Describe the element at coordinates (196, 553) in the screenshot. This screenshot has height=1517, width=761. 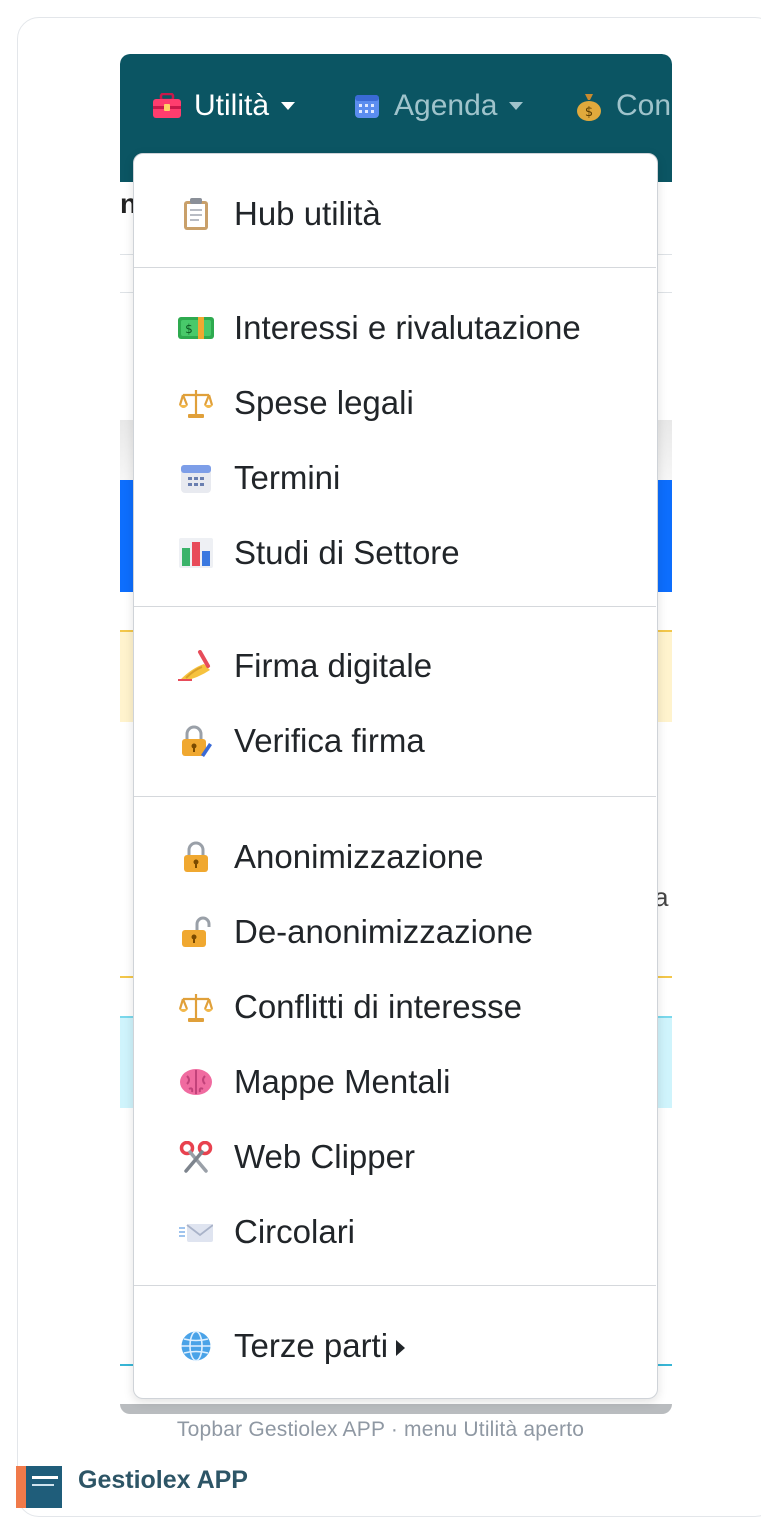
I see `bar-chart-icon` at that location.